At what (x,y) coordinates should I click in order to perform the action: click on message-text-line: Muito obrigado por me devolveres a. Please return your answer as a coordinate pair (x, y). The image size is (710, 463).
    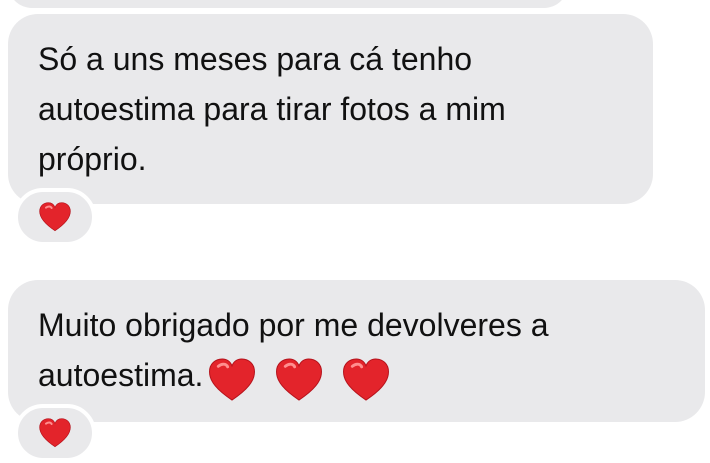
    Looking at the image, I should click on (293, 325).